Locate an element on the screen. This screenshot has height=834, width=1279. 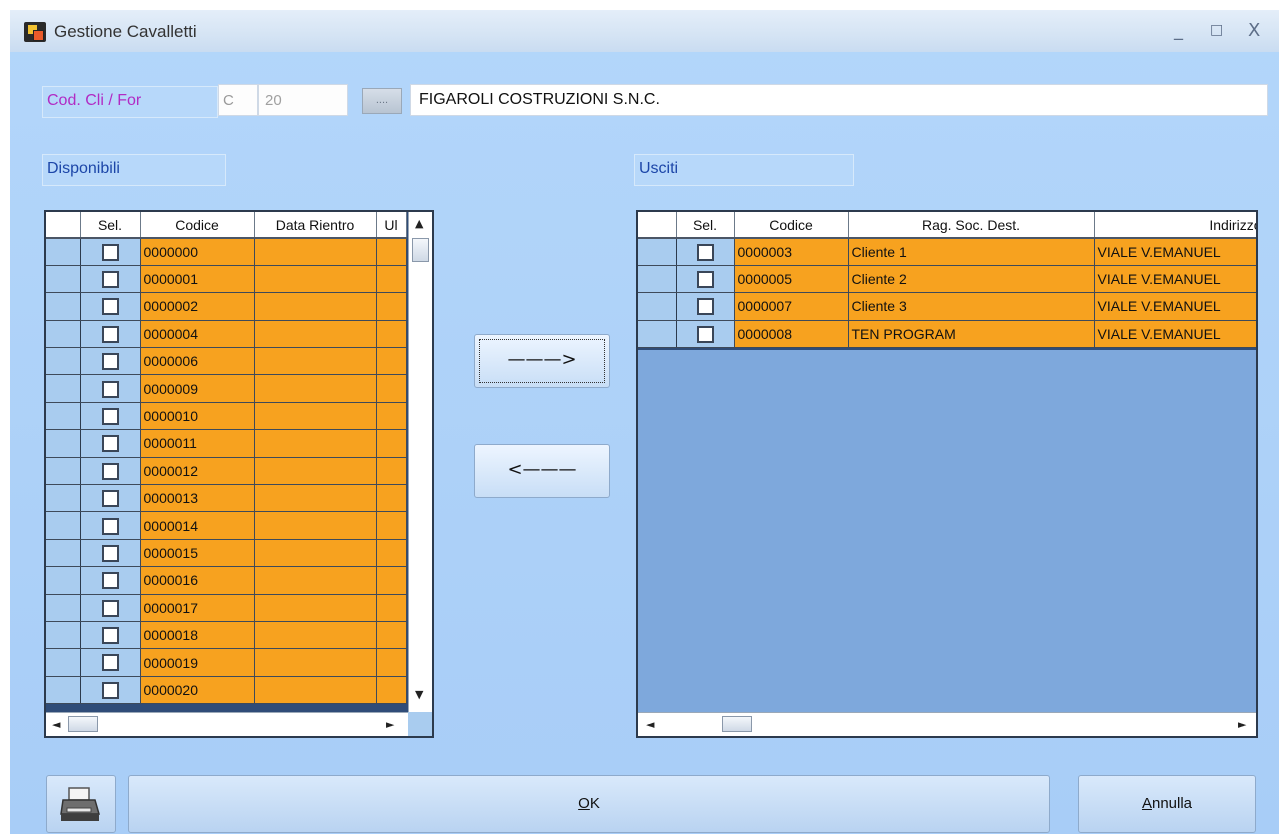
column-header-codice: Codice is located at coordinates (791, 225).